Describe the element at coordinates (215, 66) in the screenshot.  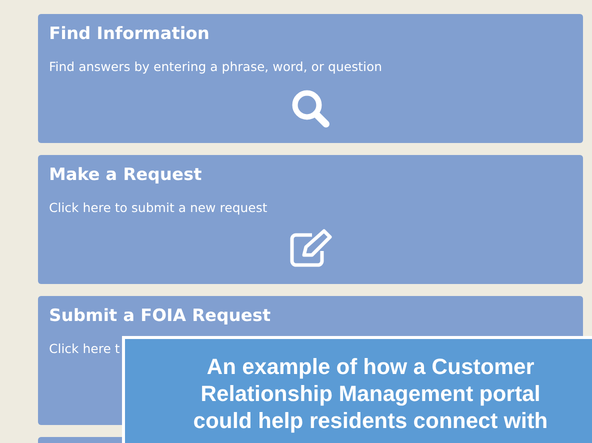
I see `card-description: Find answers by entering a phrase, word, or question` at that location.